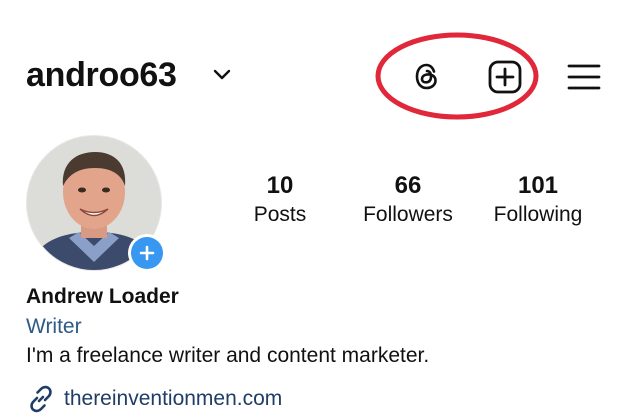 Image resolution: width=627 pixels, height=418 pixels. Describe the element at coordinates (408, 201) in the screenshot. I see `stat-followers: 66 Followers` at that location.